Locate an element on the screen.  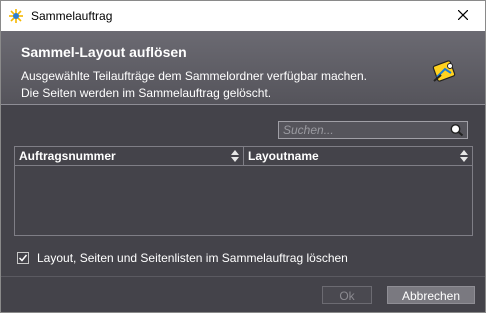
footer-divider is located at coordinates (243, 276).